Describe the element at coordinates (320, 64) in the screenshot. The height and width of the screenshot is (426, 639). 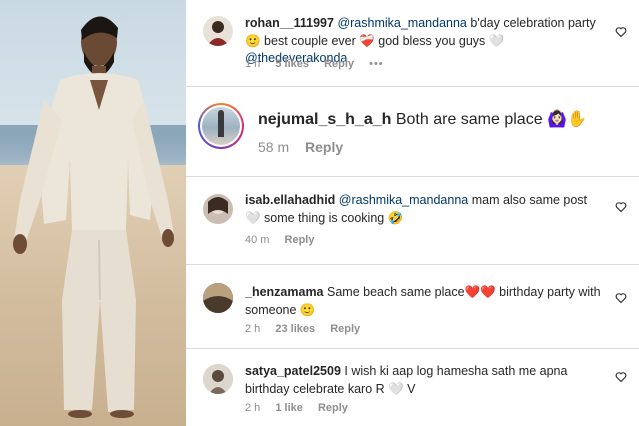
I see `comment-meta: 1 h 5 likes Reply •••` at that location.